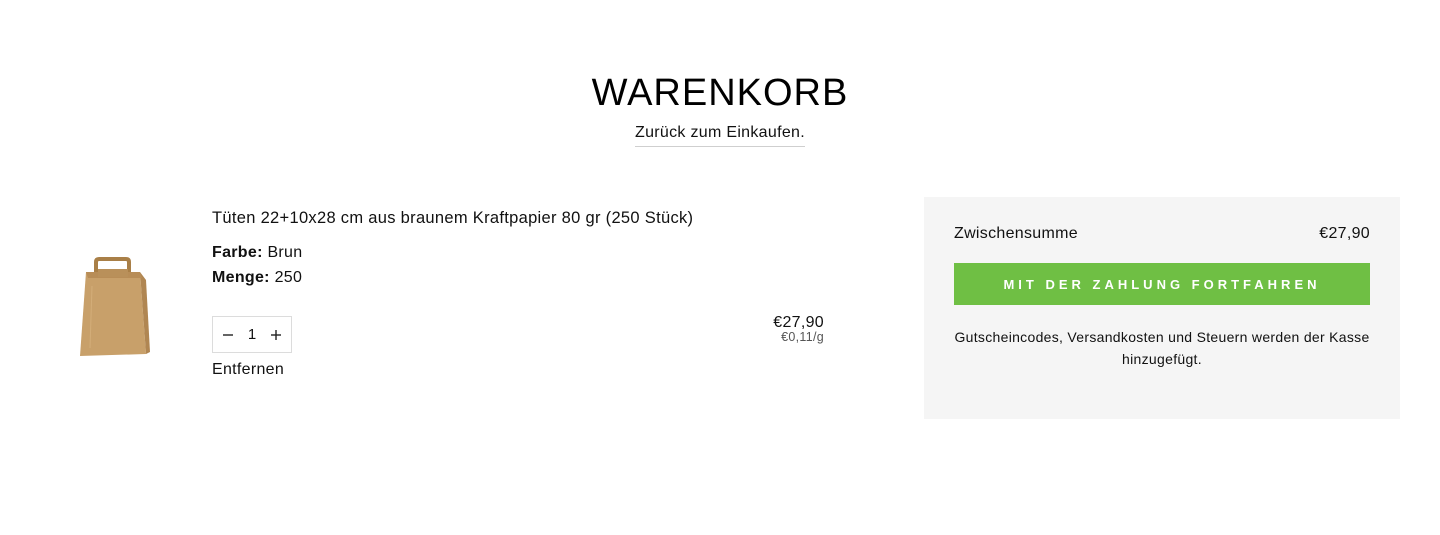 The image size is (1440, 535). Describe the element at coordinates (115, 306) in the screenshot. I see `kraft-paper-bag-icon` at that location.